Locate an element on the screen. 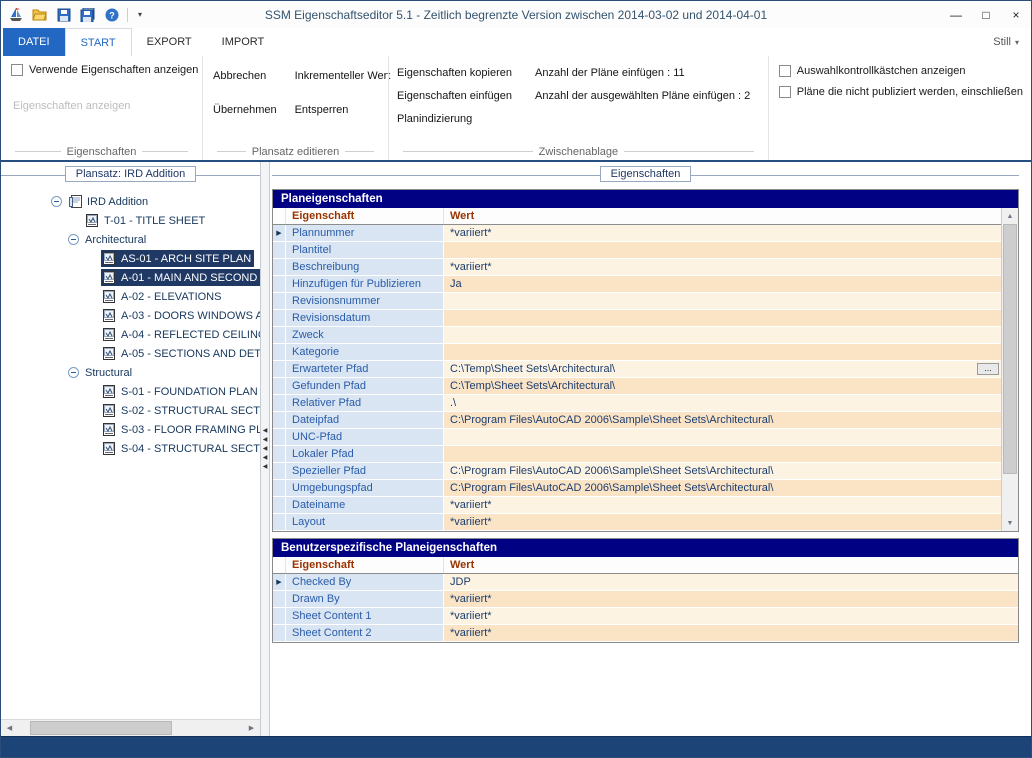 This screenshot has width=1032, height=758. vscrollbar-thumb is located at coordinates (1010, 349).